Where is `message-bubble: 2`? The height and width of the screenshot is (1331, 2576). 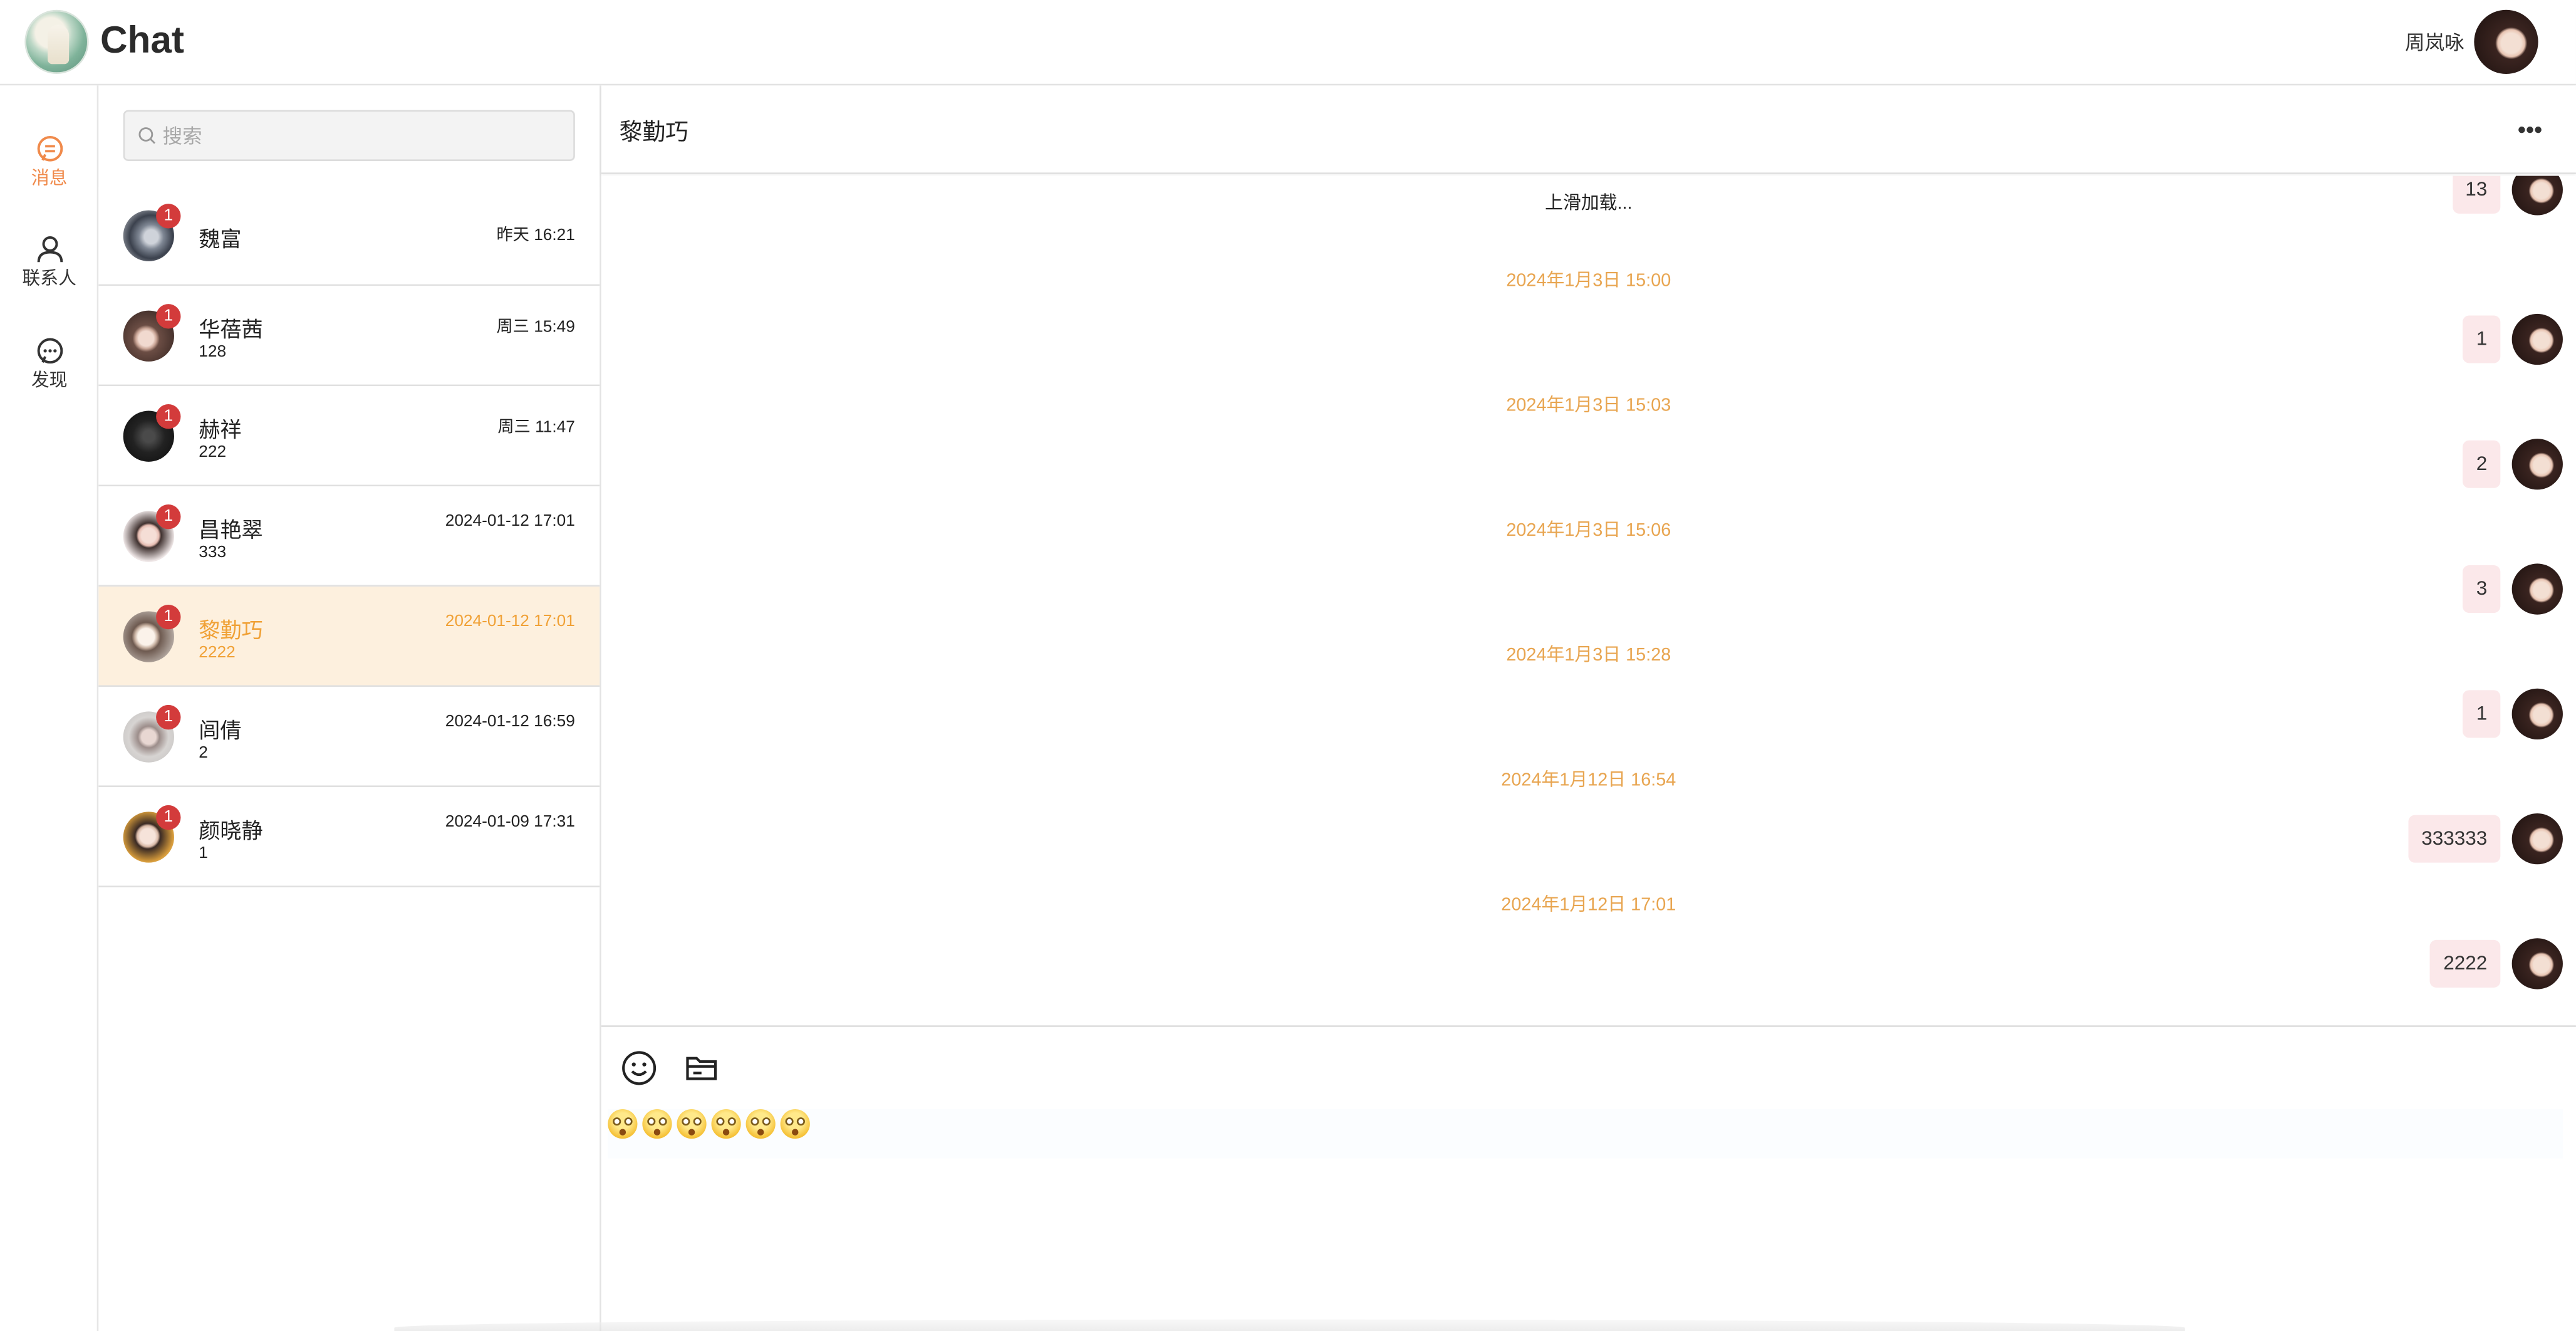
message-bubble: 2 is located at coordinates (2482, 464).